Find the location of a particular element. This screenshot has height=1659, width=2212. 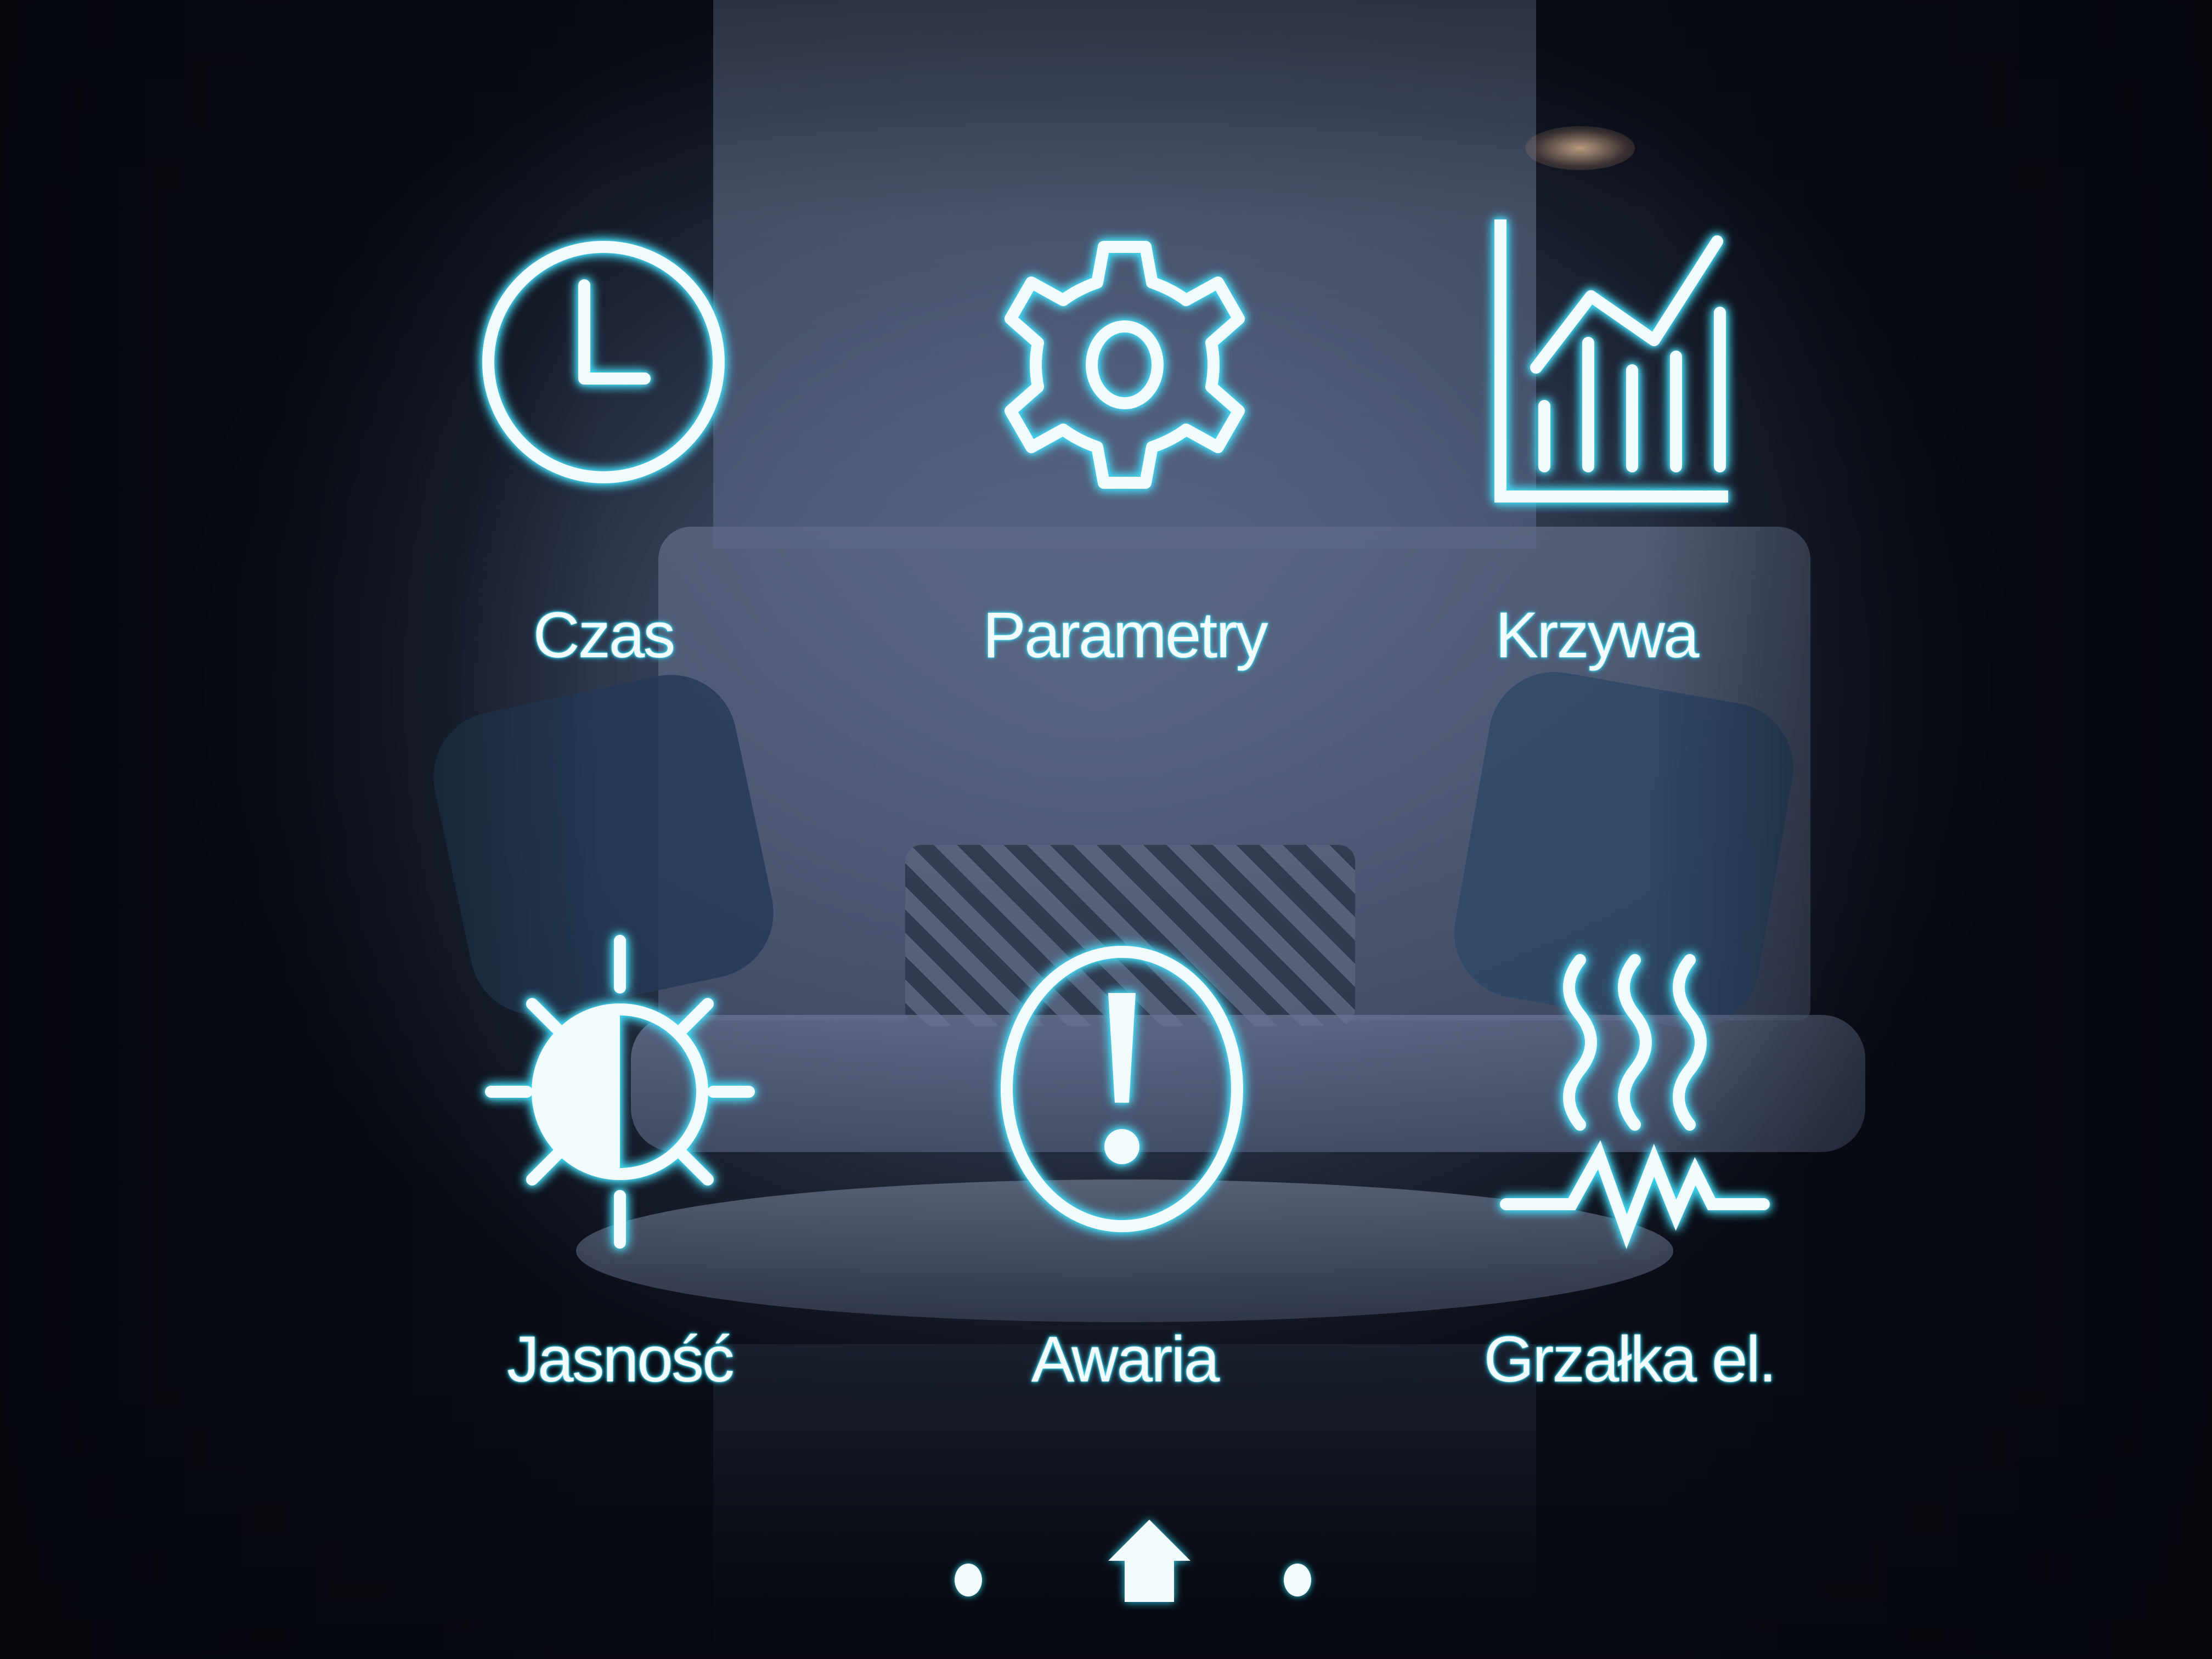

menu-item-jasnosc: Jasność is located at coordinates (620, 1201).